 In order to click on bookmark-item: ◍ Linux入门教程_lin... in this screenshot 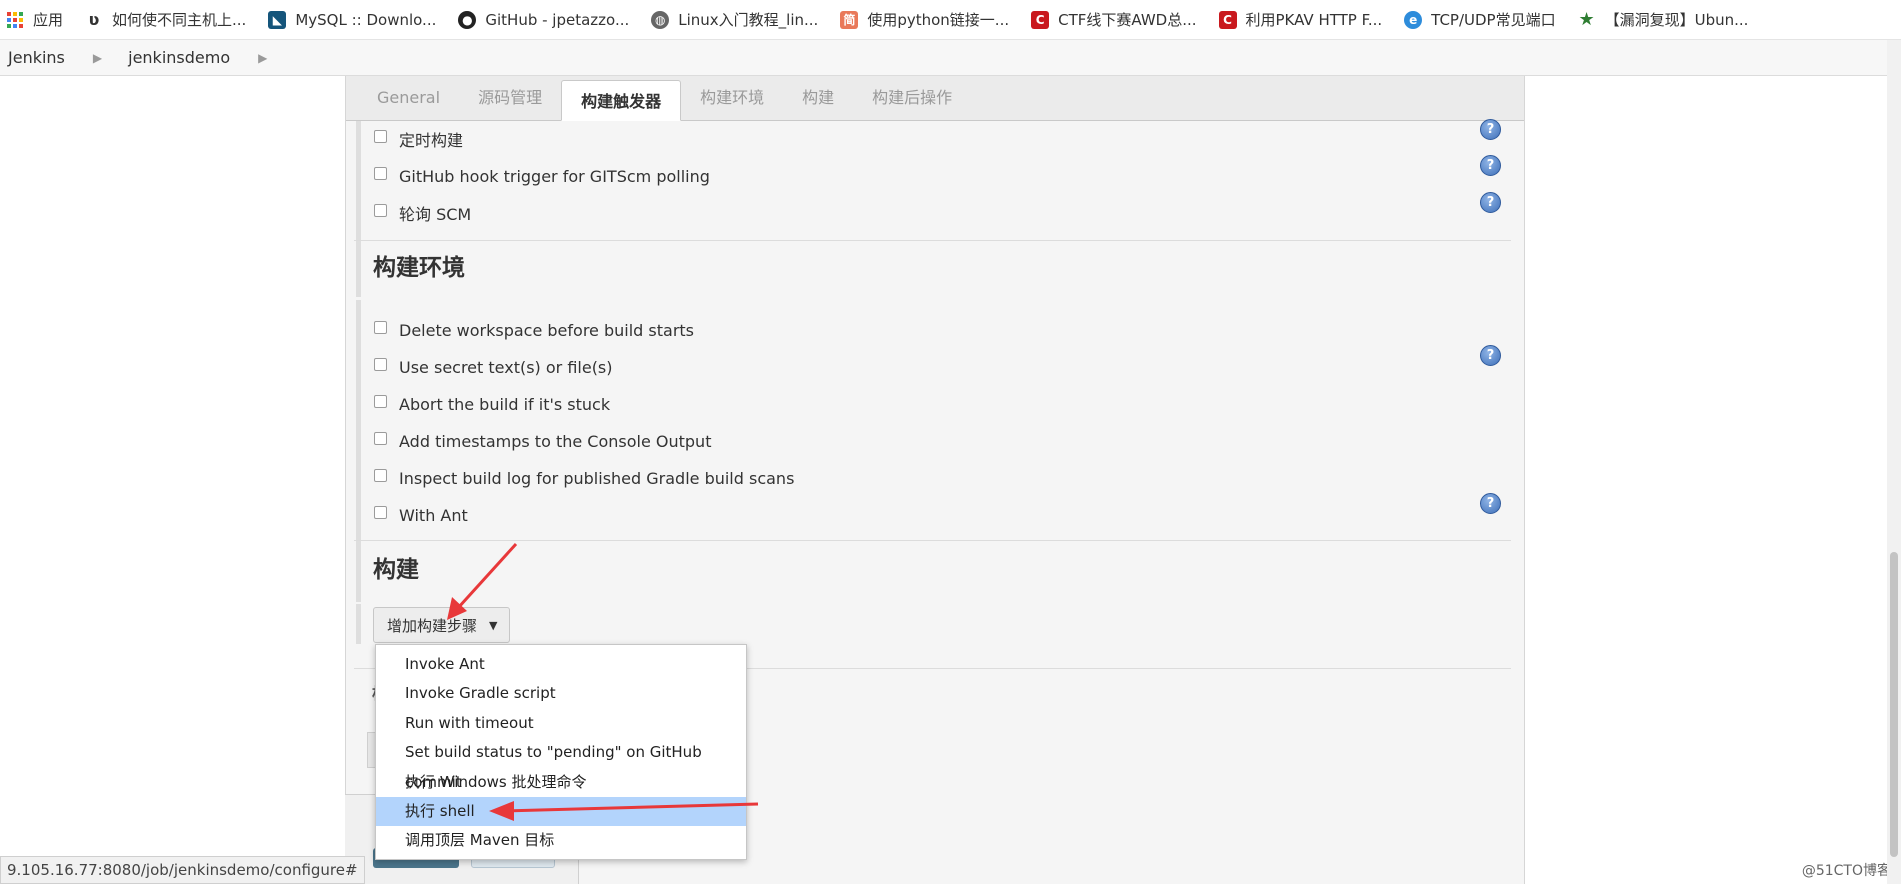, I will do `click(734, 19)`.